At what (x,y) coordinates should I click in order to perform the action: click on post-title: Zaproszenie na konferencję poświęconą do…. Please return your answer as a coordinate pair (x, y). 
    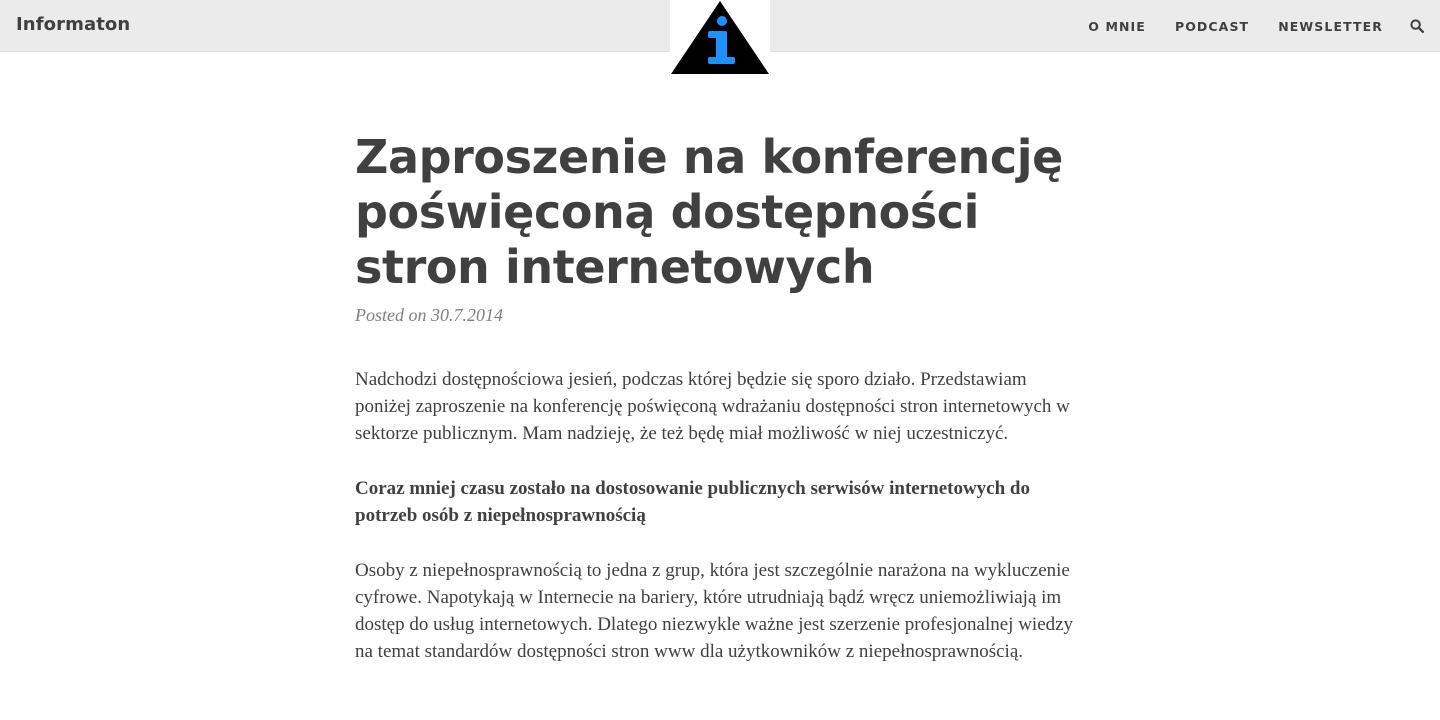
    Looking at the image, I should click on (709, 212).